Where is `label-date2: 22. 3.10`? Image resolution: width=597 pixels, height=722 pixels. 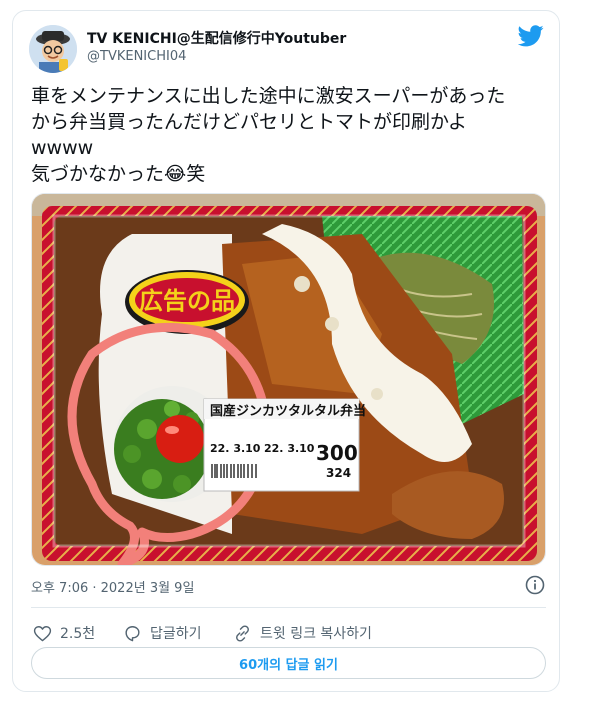
label-date2: 22. 3.10 is located at coordinates (289, 448).